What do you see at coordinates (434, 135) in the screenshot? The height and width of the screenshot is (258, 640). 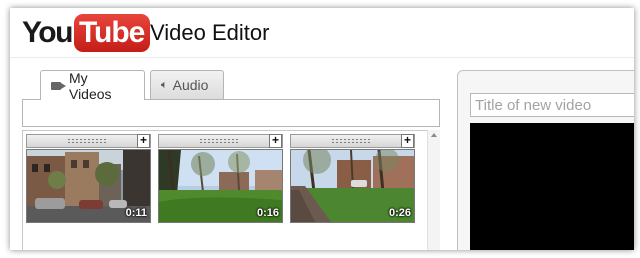 I see `scroll-up-arrow-icon` at bounding box center [434, 135].